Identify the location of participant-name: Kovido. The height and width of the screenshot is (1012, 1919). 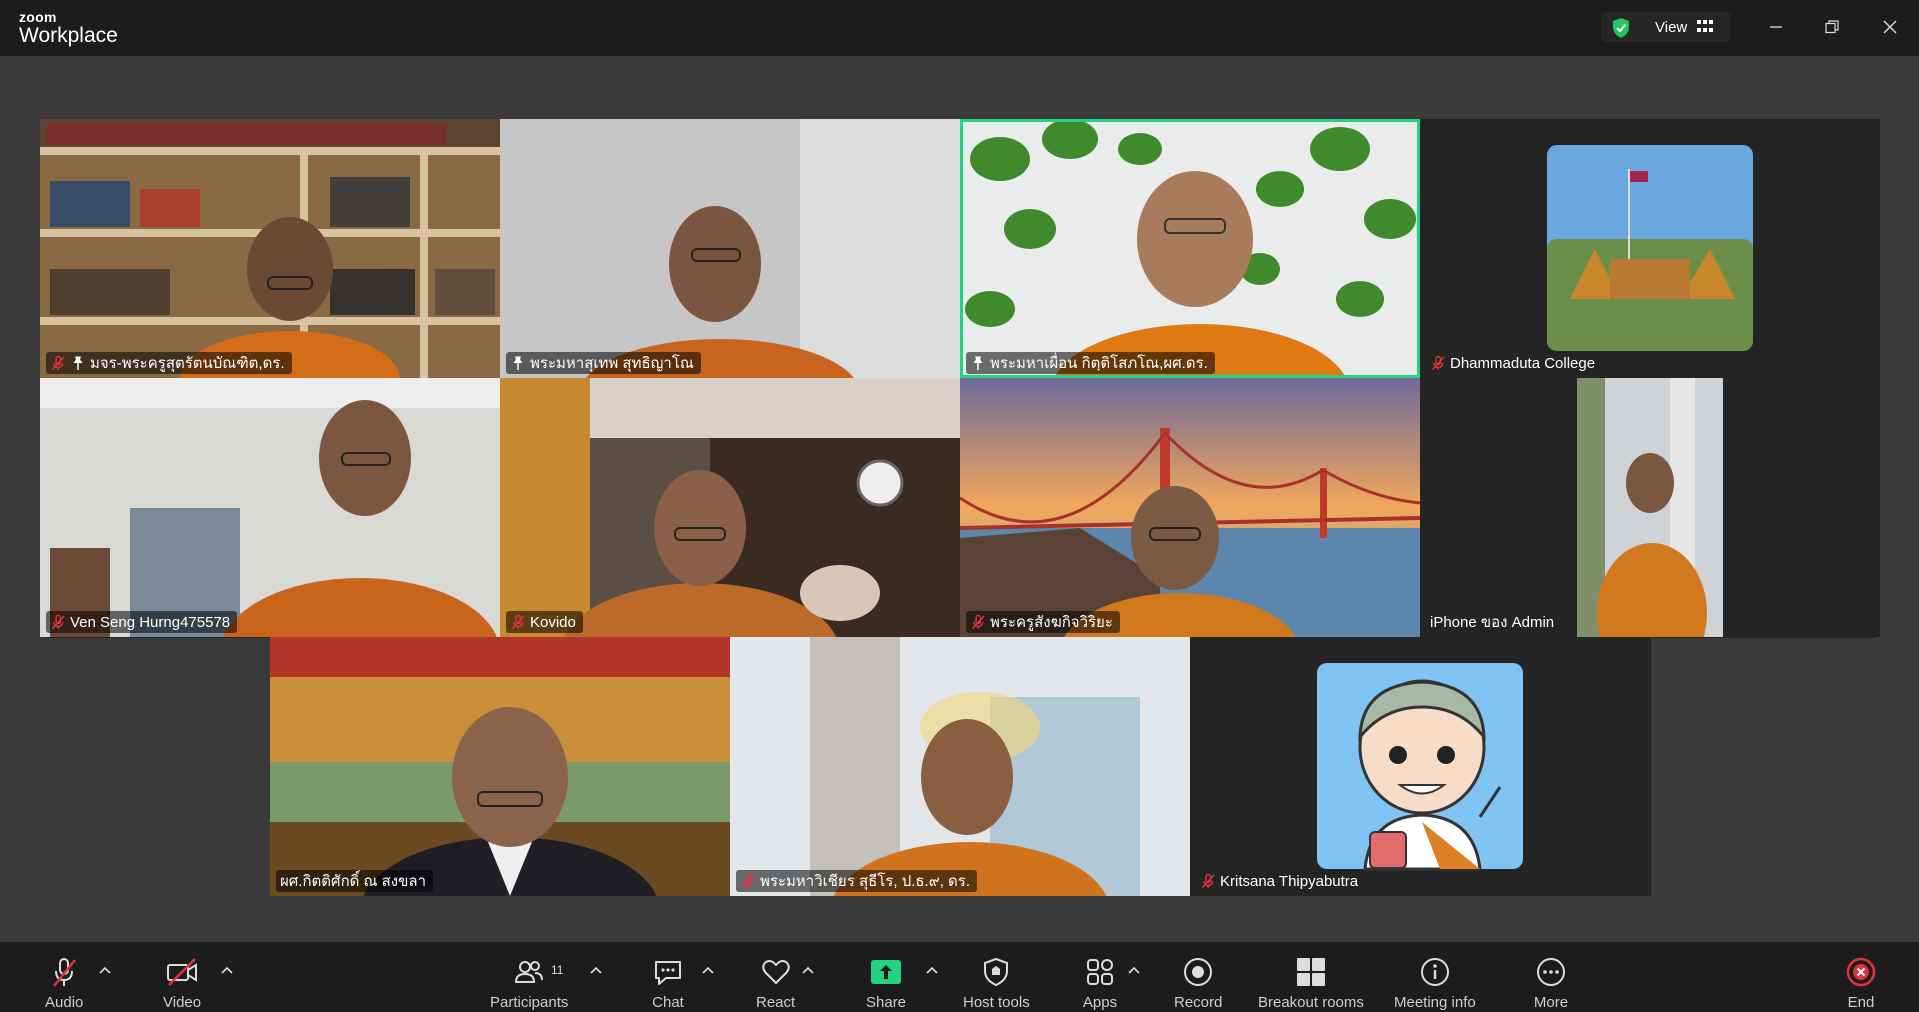
(553, 622).